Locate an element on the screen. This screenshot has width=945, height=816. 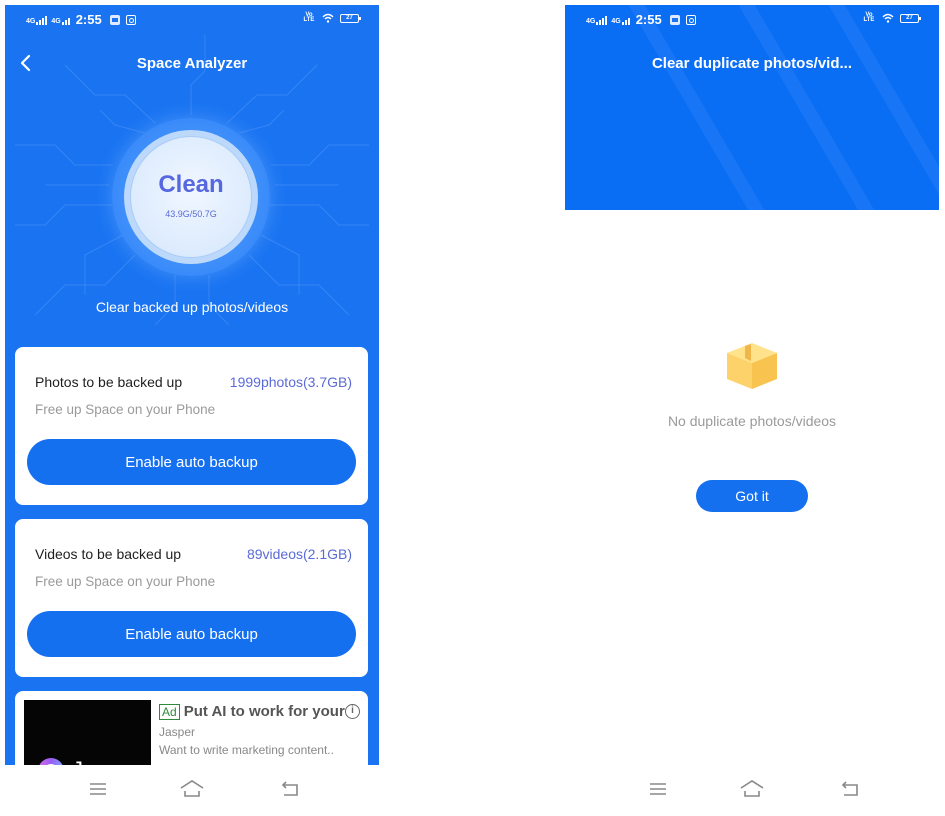
section-caption: Clear backed up photos/videos is located at coordinates (192, 307).